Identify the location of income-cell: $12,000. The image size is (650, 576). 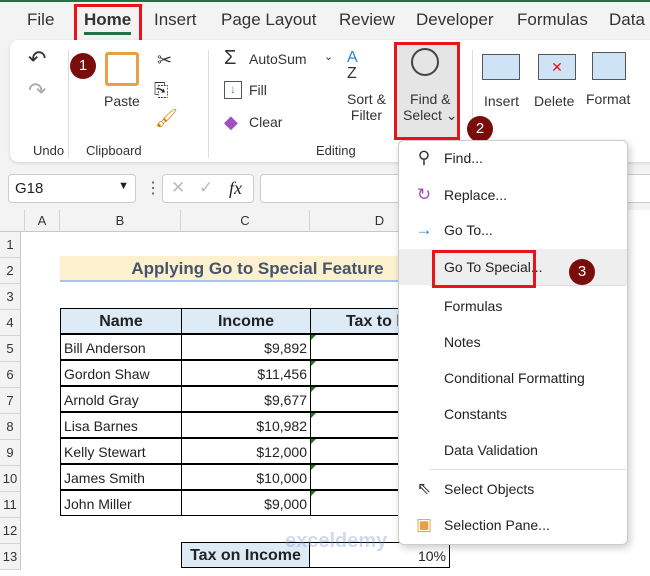
(246, 451).